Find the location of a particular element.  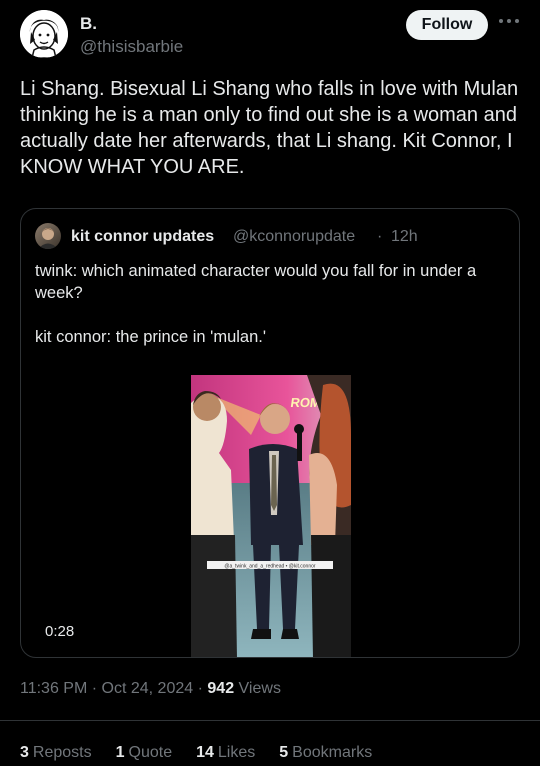

video-duration: 0:28 is located at coordinates (60, 631).